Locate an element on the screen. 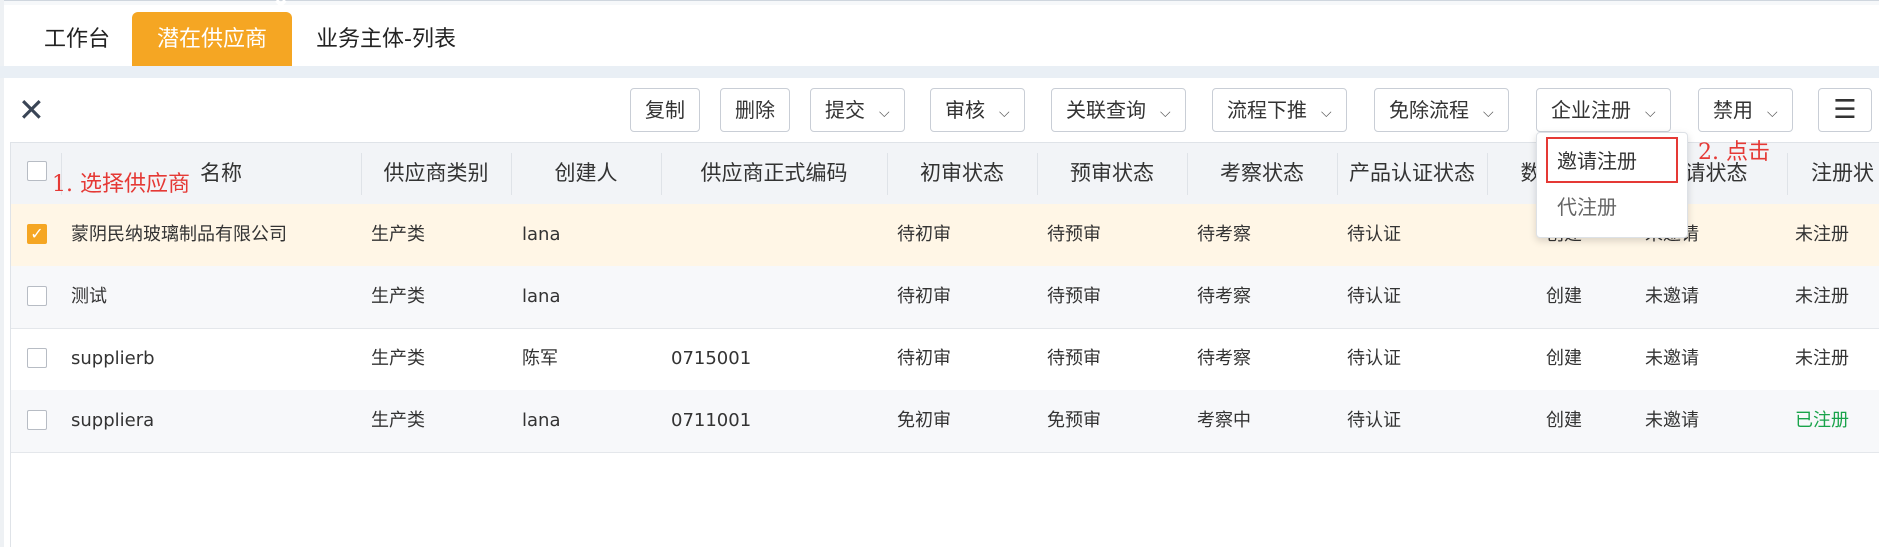 The height and width of the screenshot is (547, 1879). enterprise-register-button: 企业注册 ⌵ is located at coordinates (1603, 110).